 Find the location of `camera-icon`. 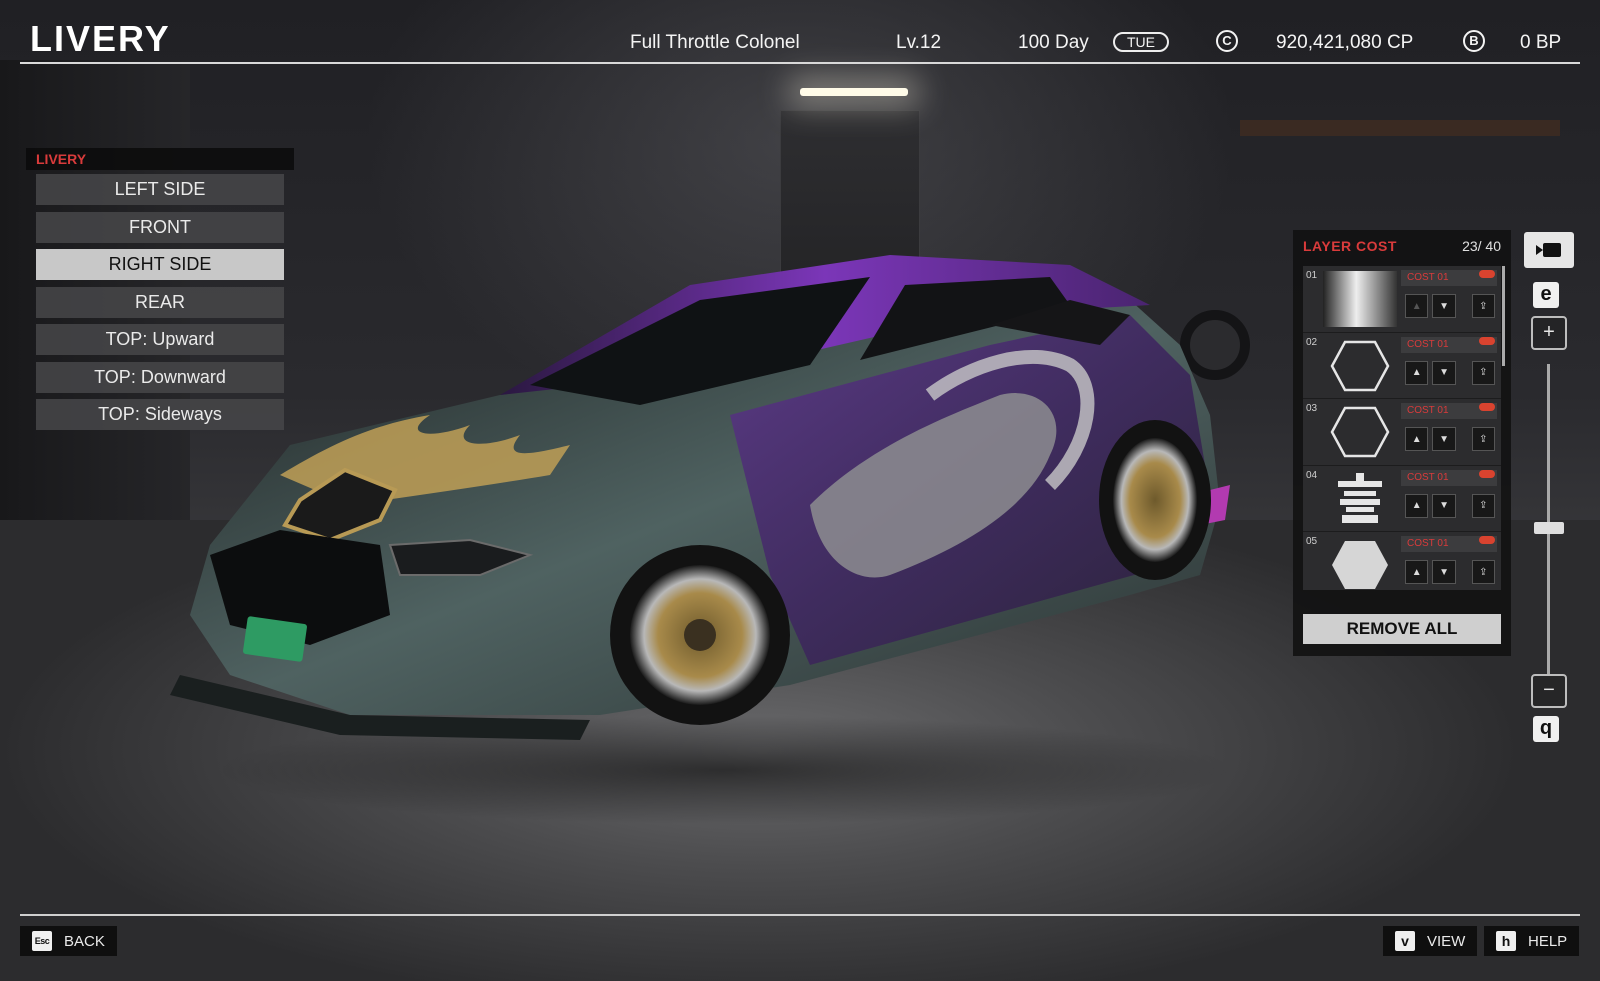

camera-icon is located at coordinates (1548, 250).